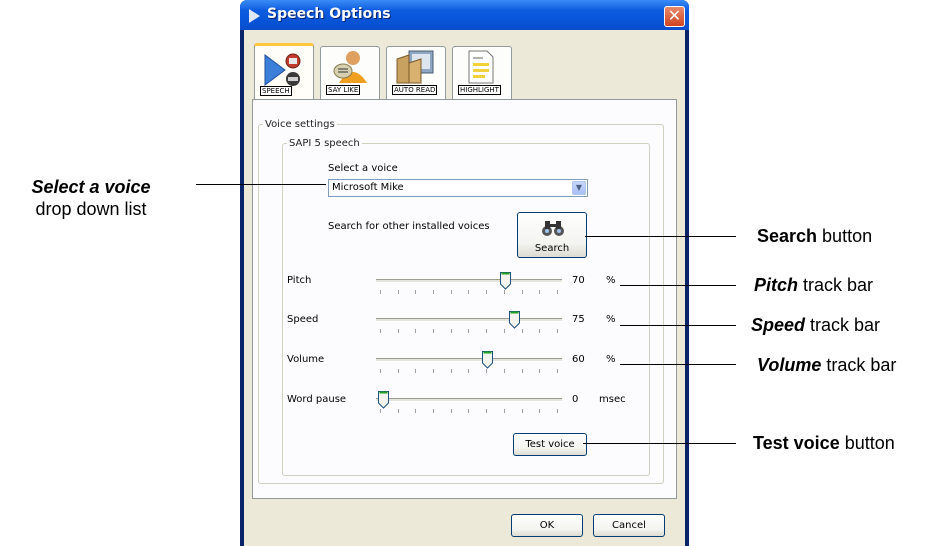  I want to click on chevron-down-icon: ▼, so click(579, 188).